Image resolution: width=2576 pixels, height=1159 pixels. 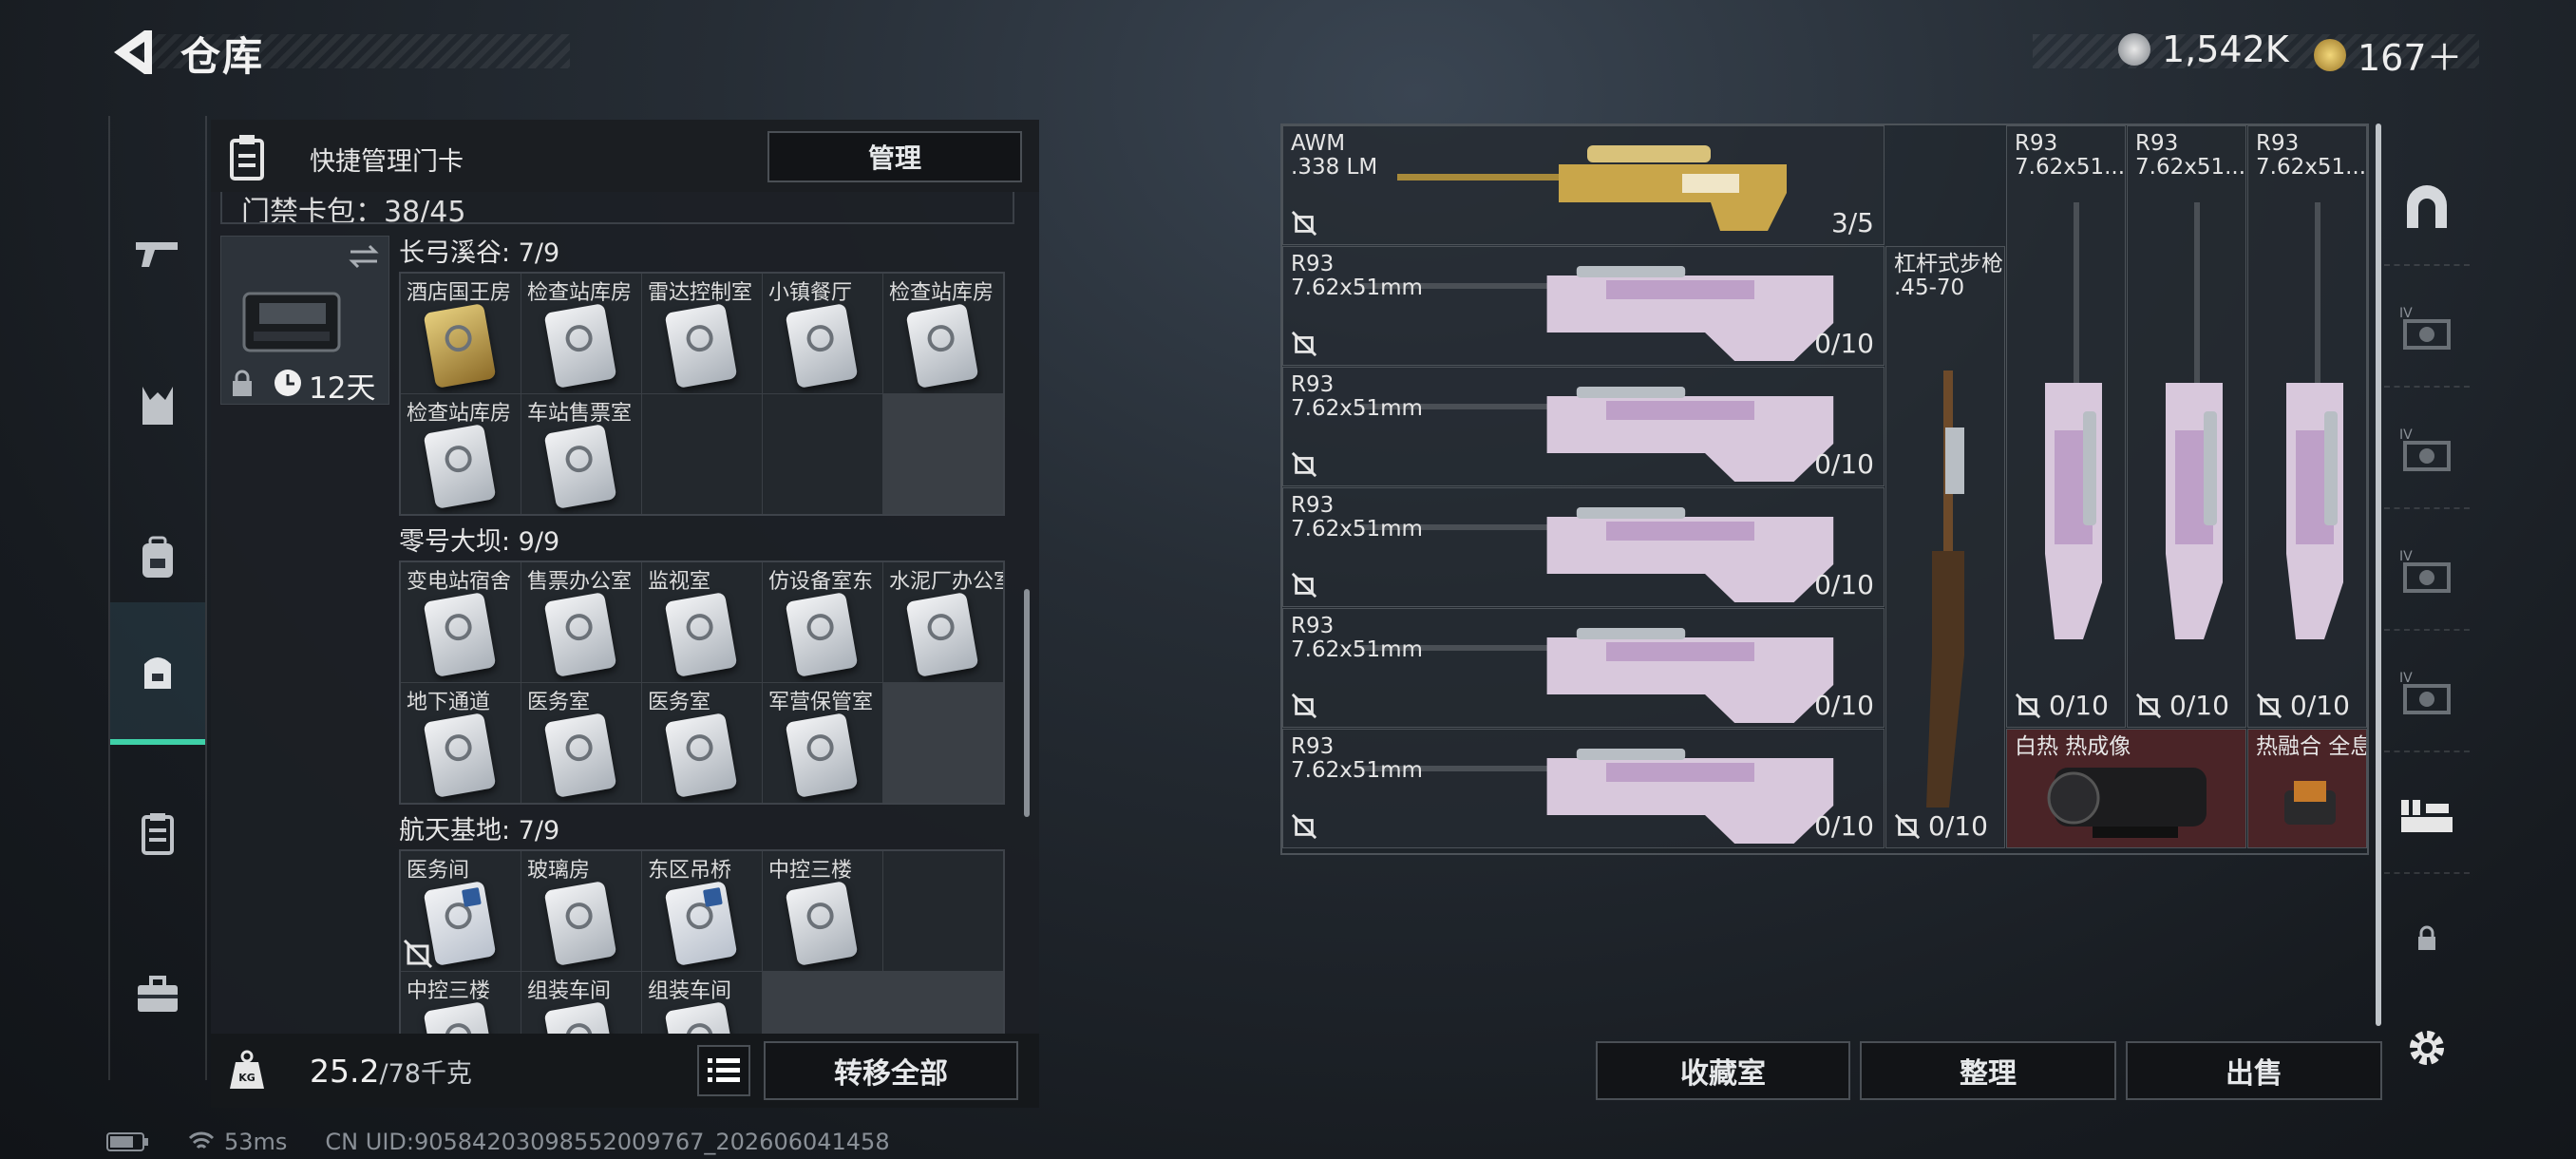 I want to click on gold-coin-icon, so click(x=2330, y=54).